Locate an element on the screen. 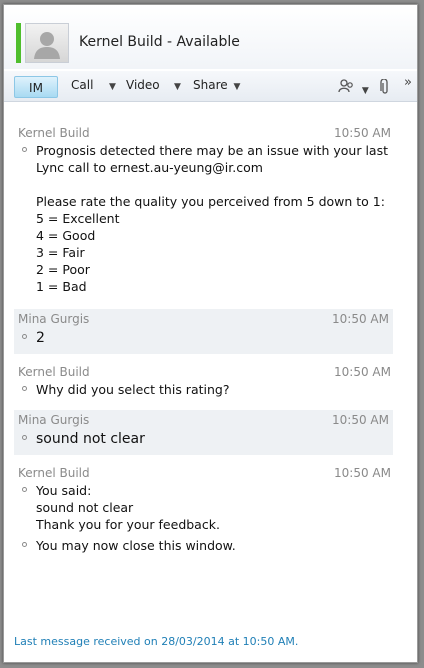 This screenshot has width=424, height=668. contact-header: Kernel Build - Available is located at coordinates (210, 37).